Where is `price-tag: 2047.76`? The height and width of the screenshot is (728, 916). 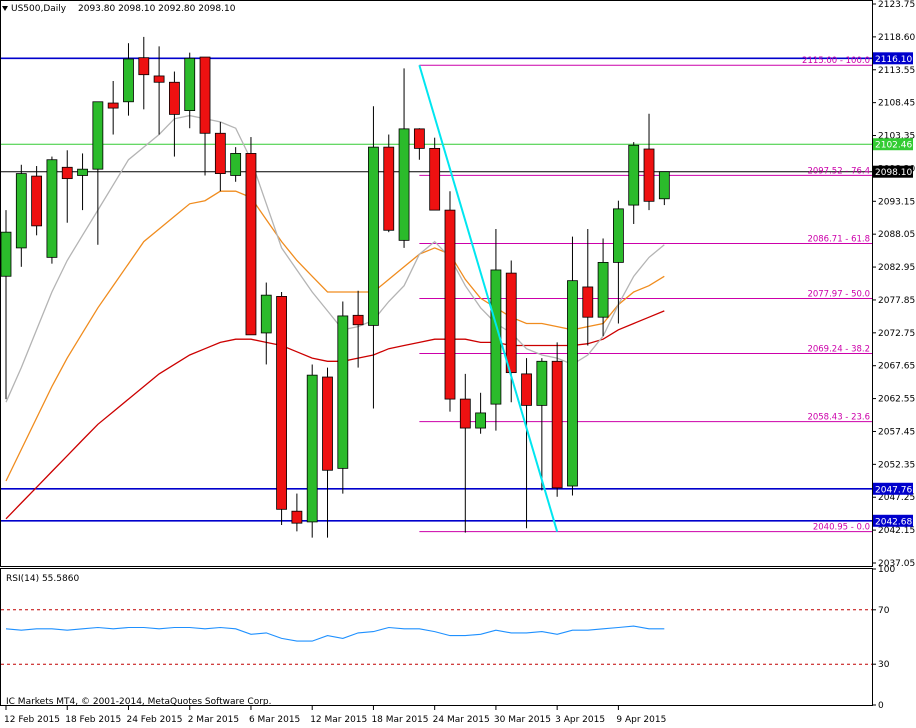
price-tag: 2047.76 is located at coordinates (893, 488).